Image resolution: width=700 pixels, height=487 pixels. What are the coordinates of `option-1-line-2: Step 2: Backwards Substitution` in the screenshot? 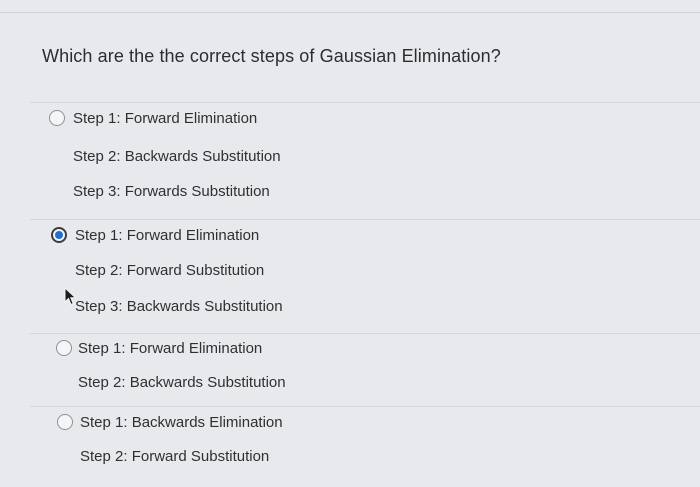 It's located at (177, 156).